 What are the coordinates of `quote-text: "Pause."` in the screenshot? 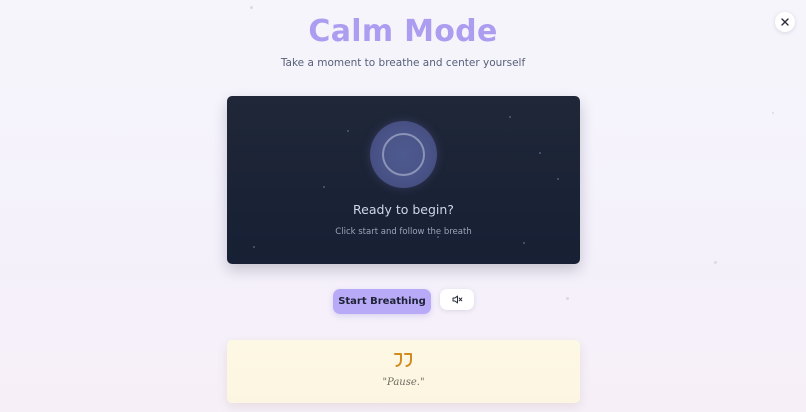 It's located at (403, 382).